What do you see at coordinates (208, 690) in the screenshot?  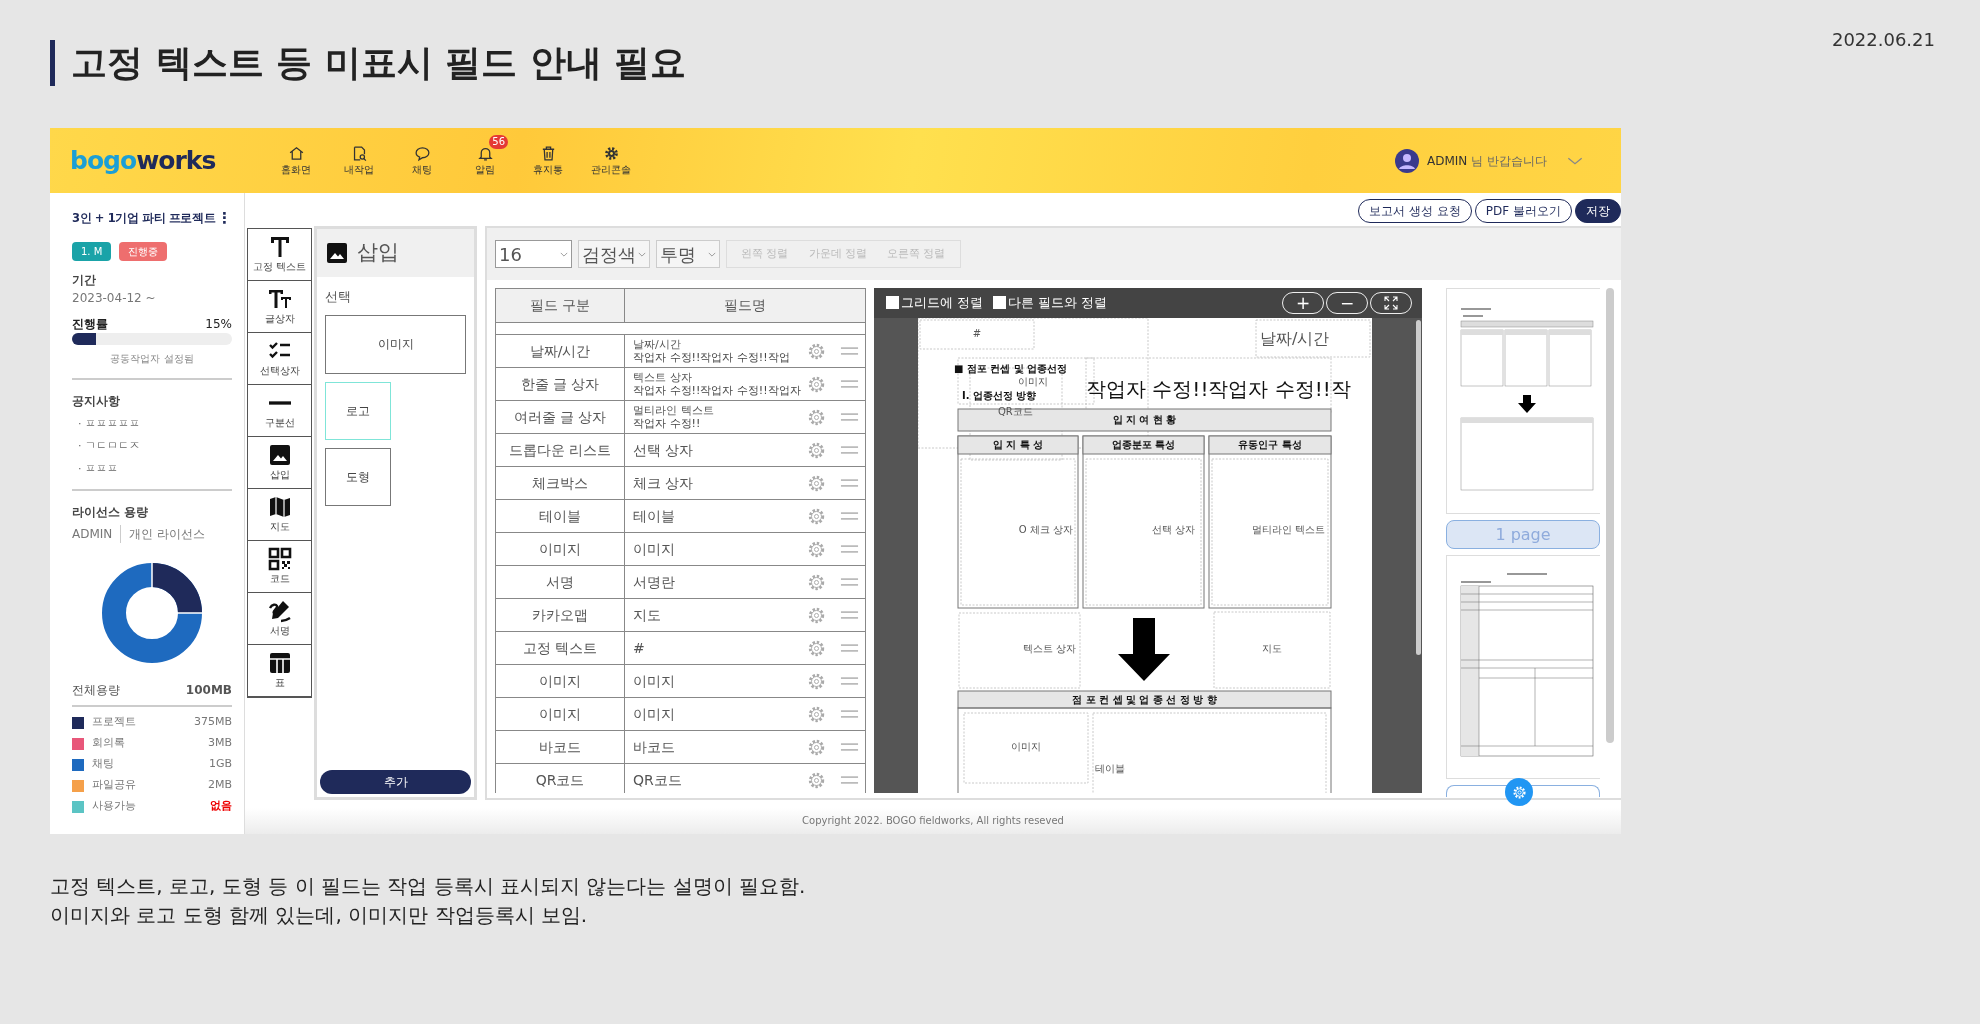 I see `total-value: 100MB` at bounding box center [208, 690].